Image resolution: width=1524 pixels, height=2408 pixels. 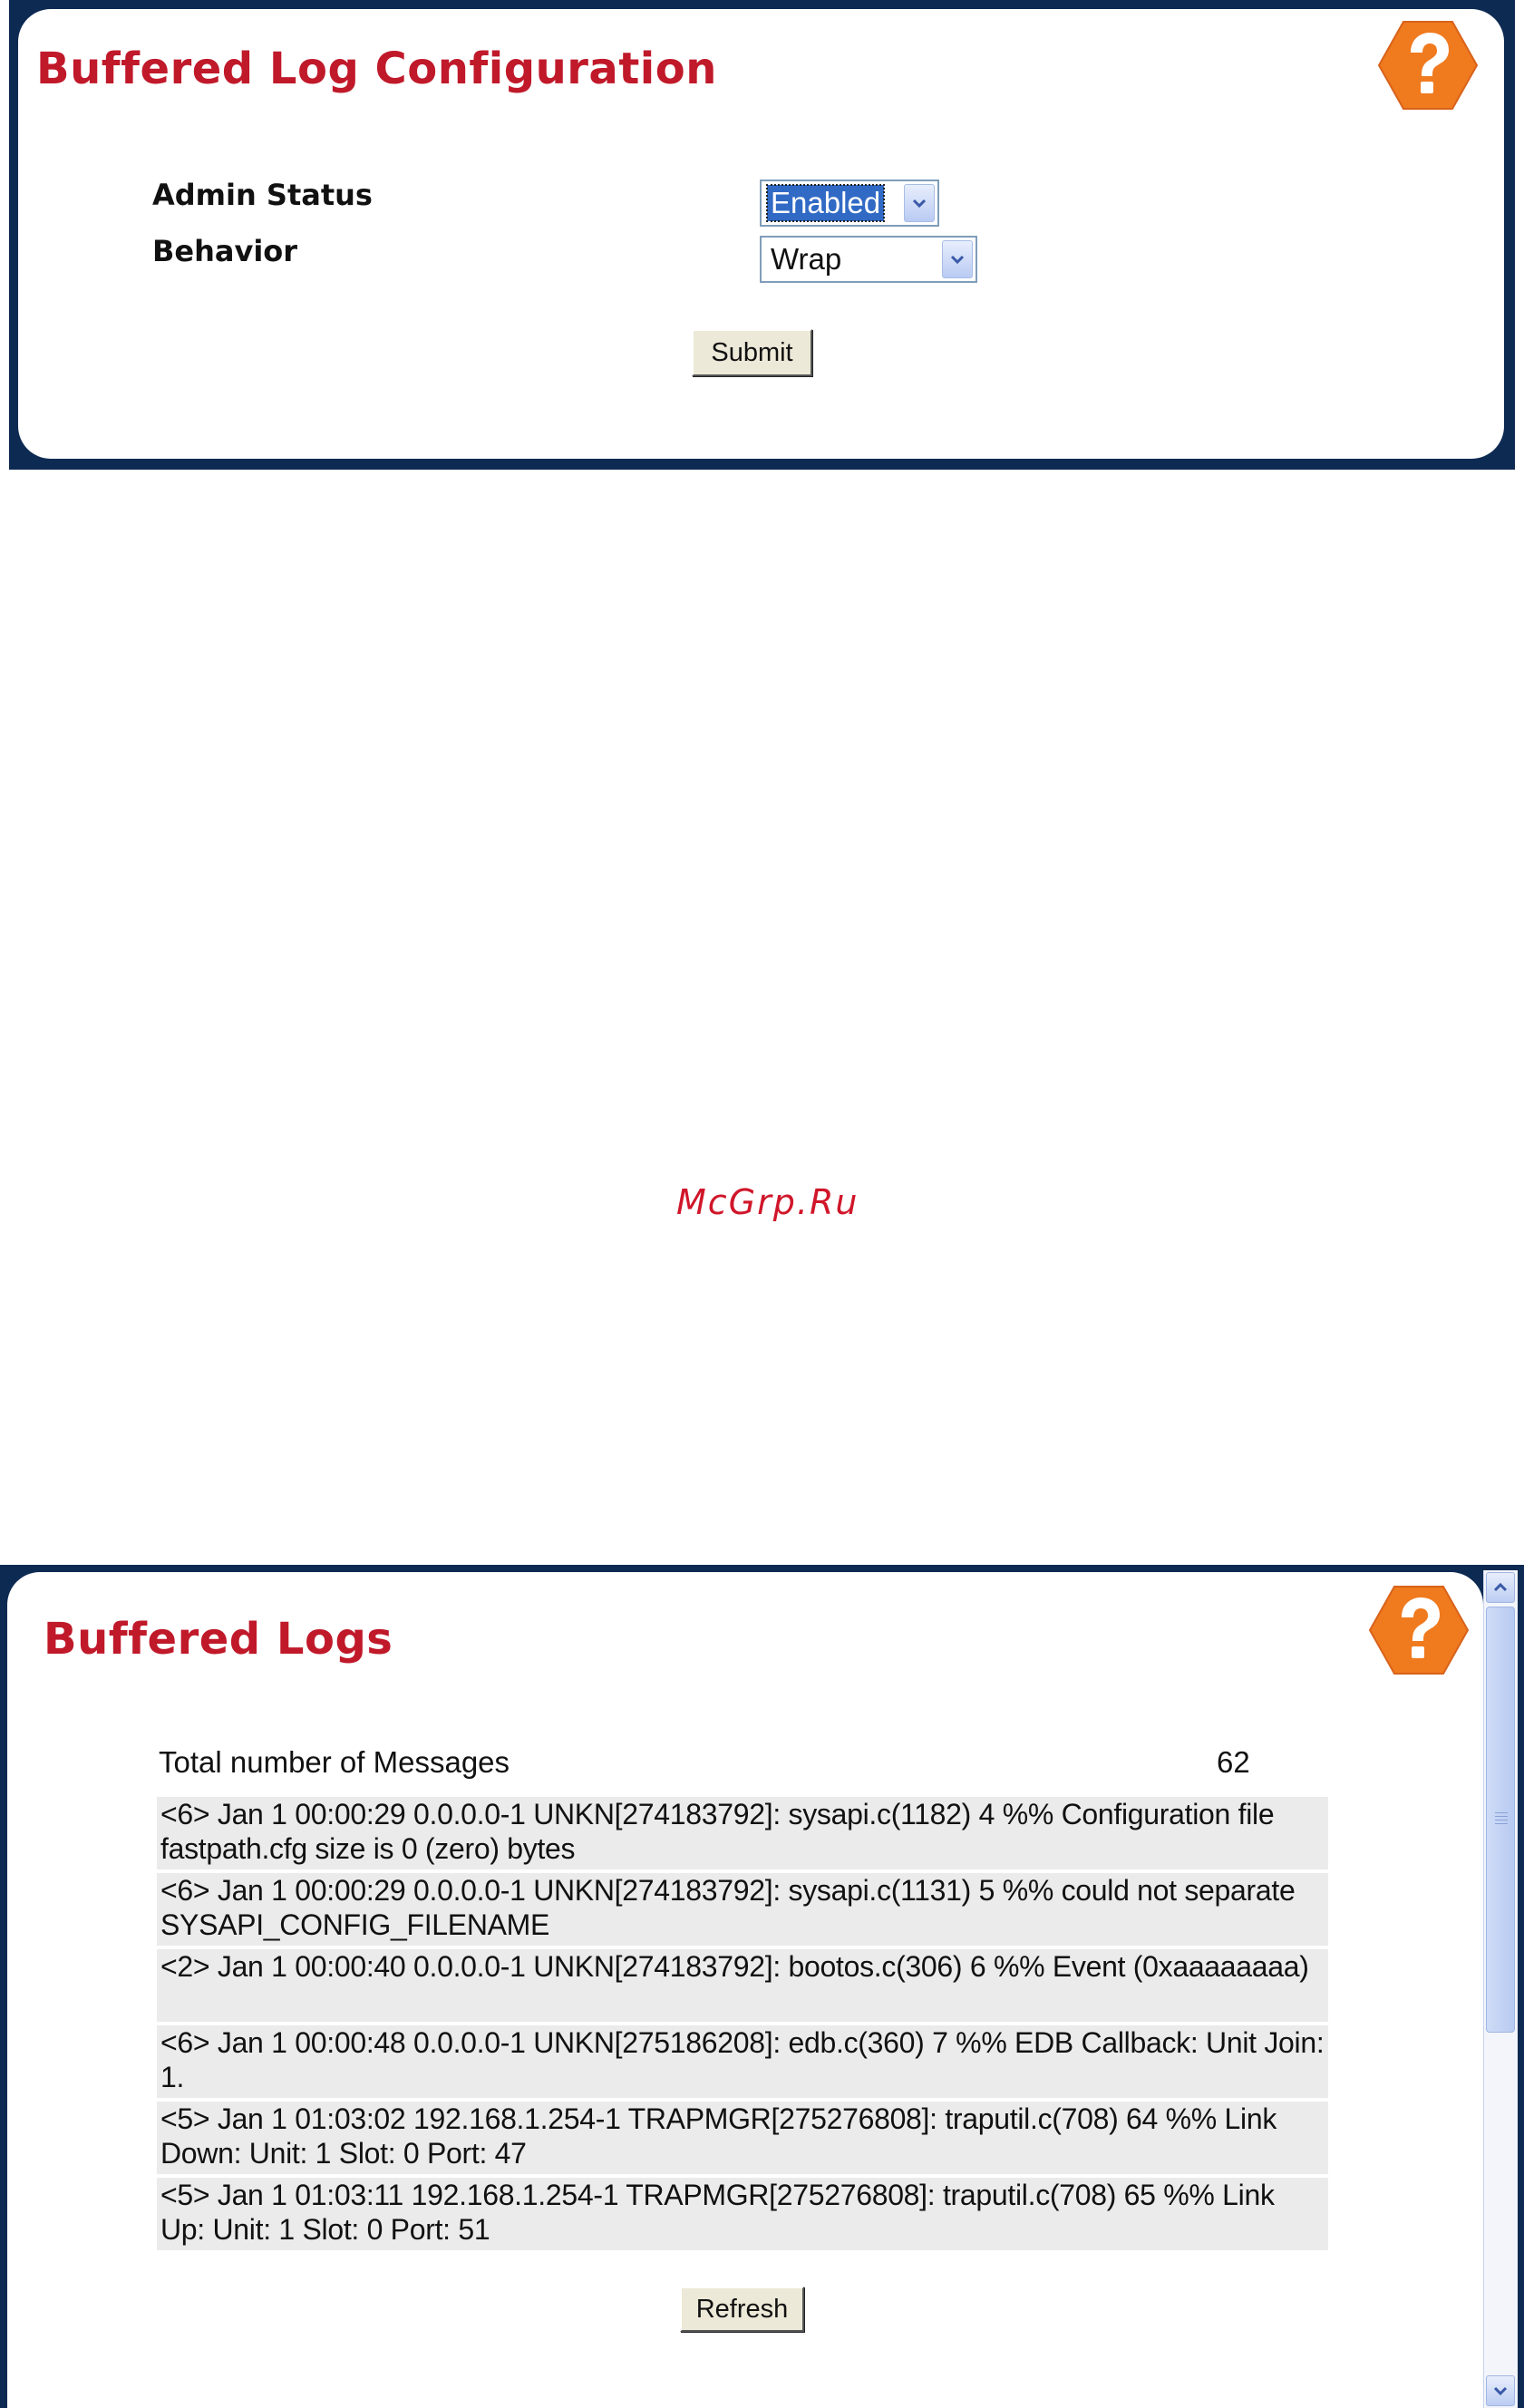 I want to click on behavior-value: Wrap, so click(x=806, y=259).